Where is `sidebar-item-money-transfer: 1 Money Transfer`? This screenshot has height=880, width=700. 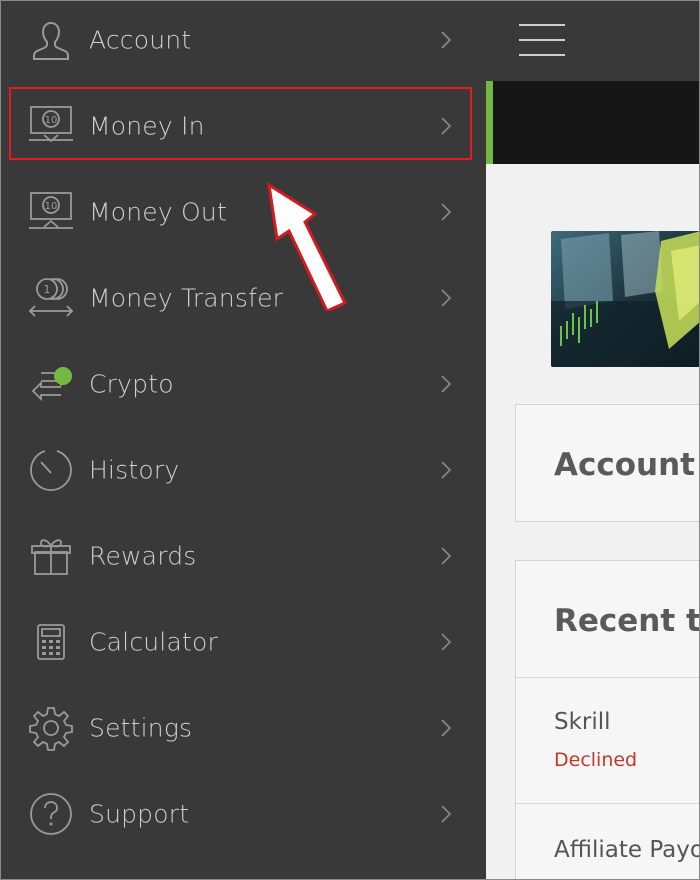 sidebar-item-money-transfer: 1 Money Transfer is located at coordinates (243, 298).